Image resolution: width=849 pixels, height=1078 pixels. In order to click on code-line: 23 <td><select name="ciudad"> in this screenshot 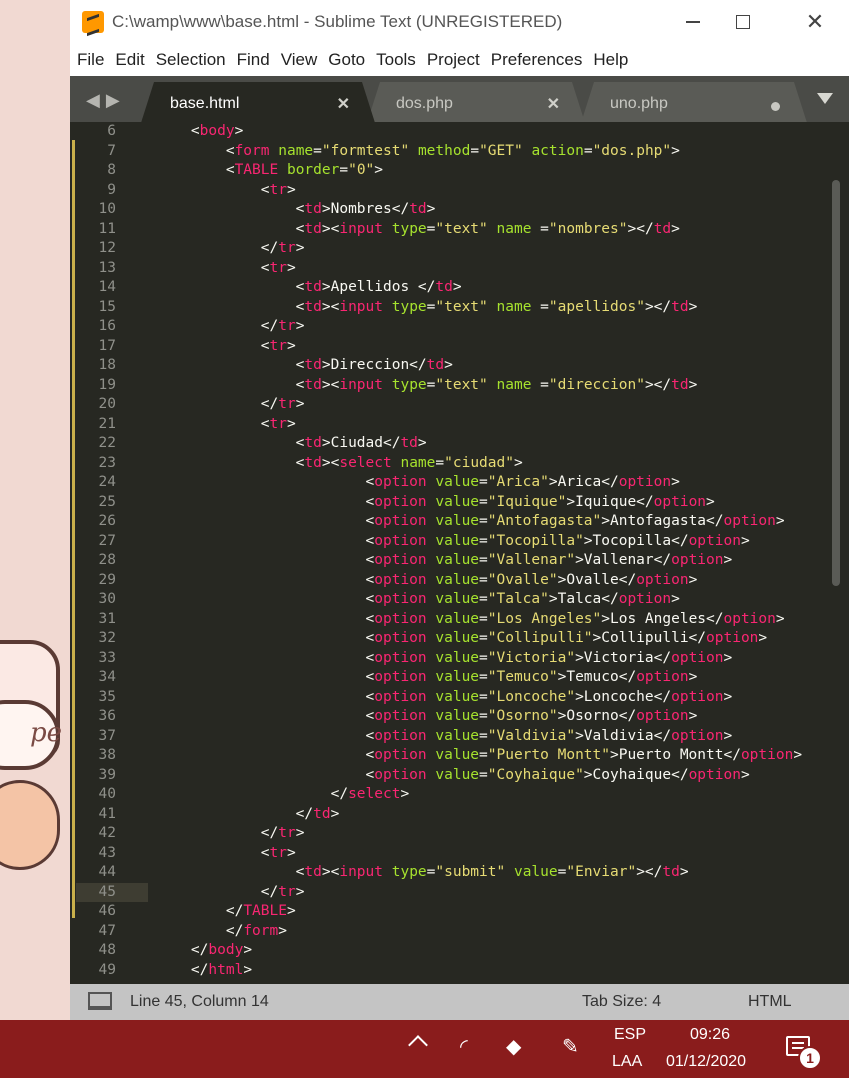, I will do `click(459, 464)`.